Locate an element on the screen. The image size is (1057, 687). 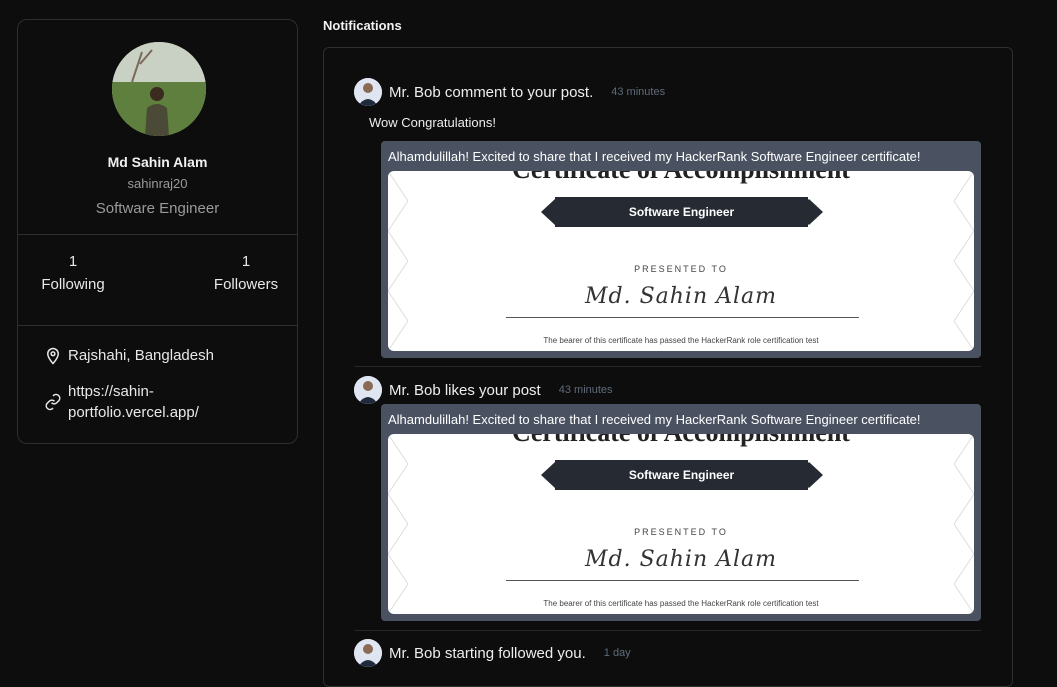
location-row: Rajshahi, Bangladesh is located at coordinates (129, 356).